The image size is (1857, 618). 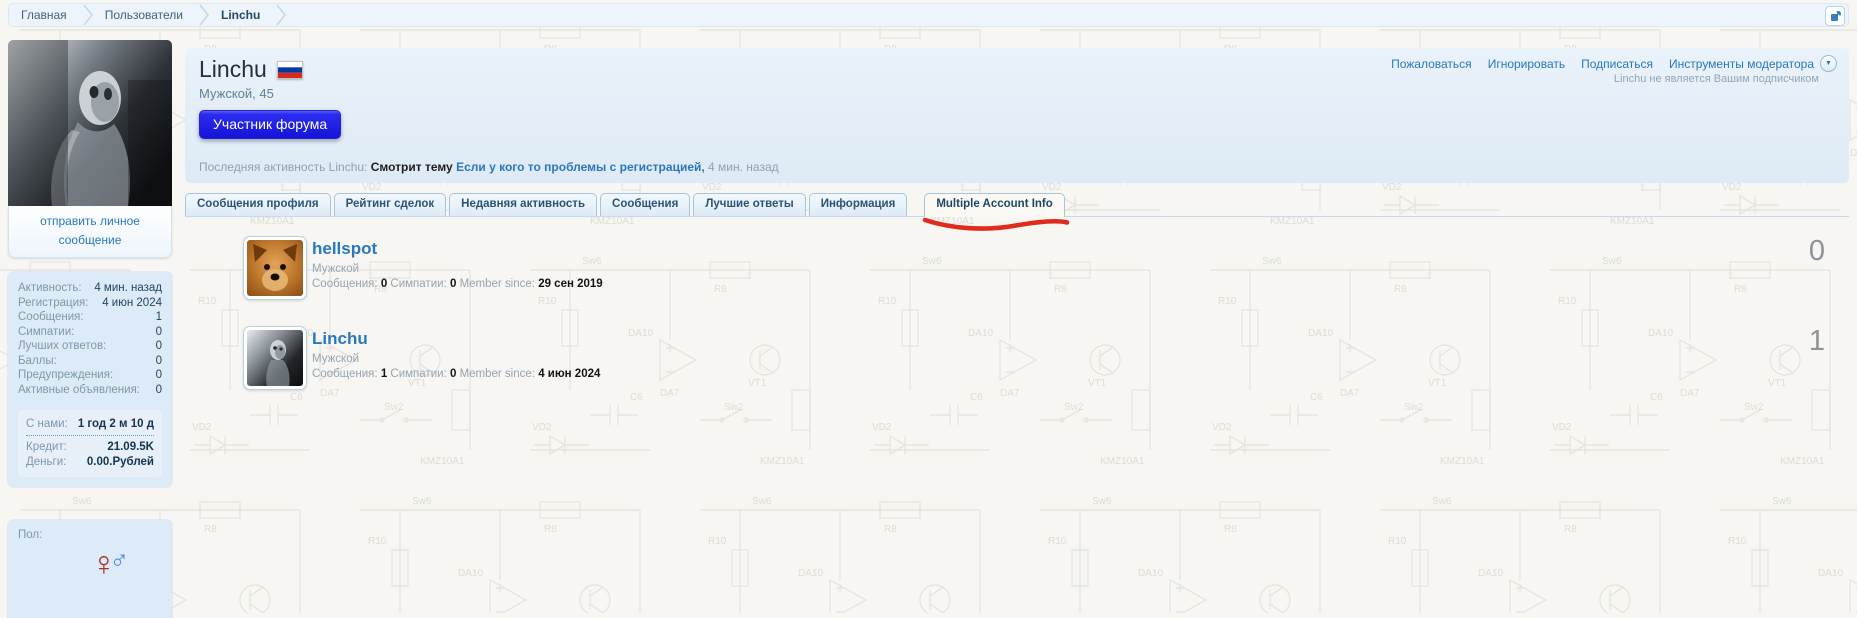 I want to click on share-page-button, so click(x=1835, y=16).